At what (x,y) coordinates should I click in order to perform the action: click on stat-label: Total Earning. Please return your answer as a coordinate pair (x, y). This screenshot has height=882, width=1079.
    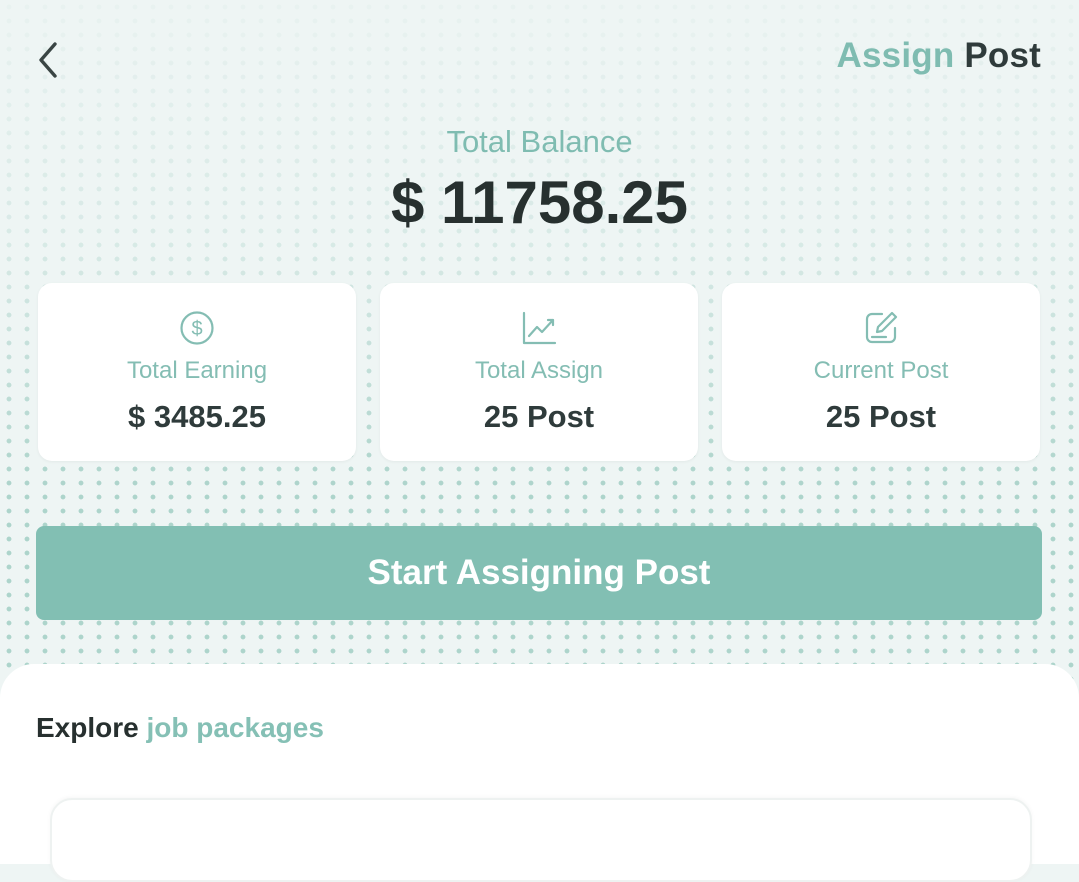
    Looking at the image, I should click on (197, 370).